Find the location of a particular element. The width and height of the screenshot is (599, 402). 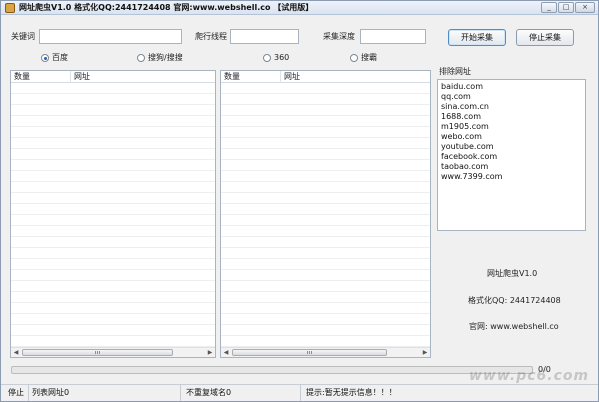

exclude-url-item: sina.com.cn is located at coordinates (465, 106).